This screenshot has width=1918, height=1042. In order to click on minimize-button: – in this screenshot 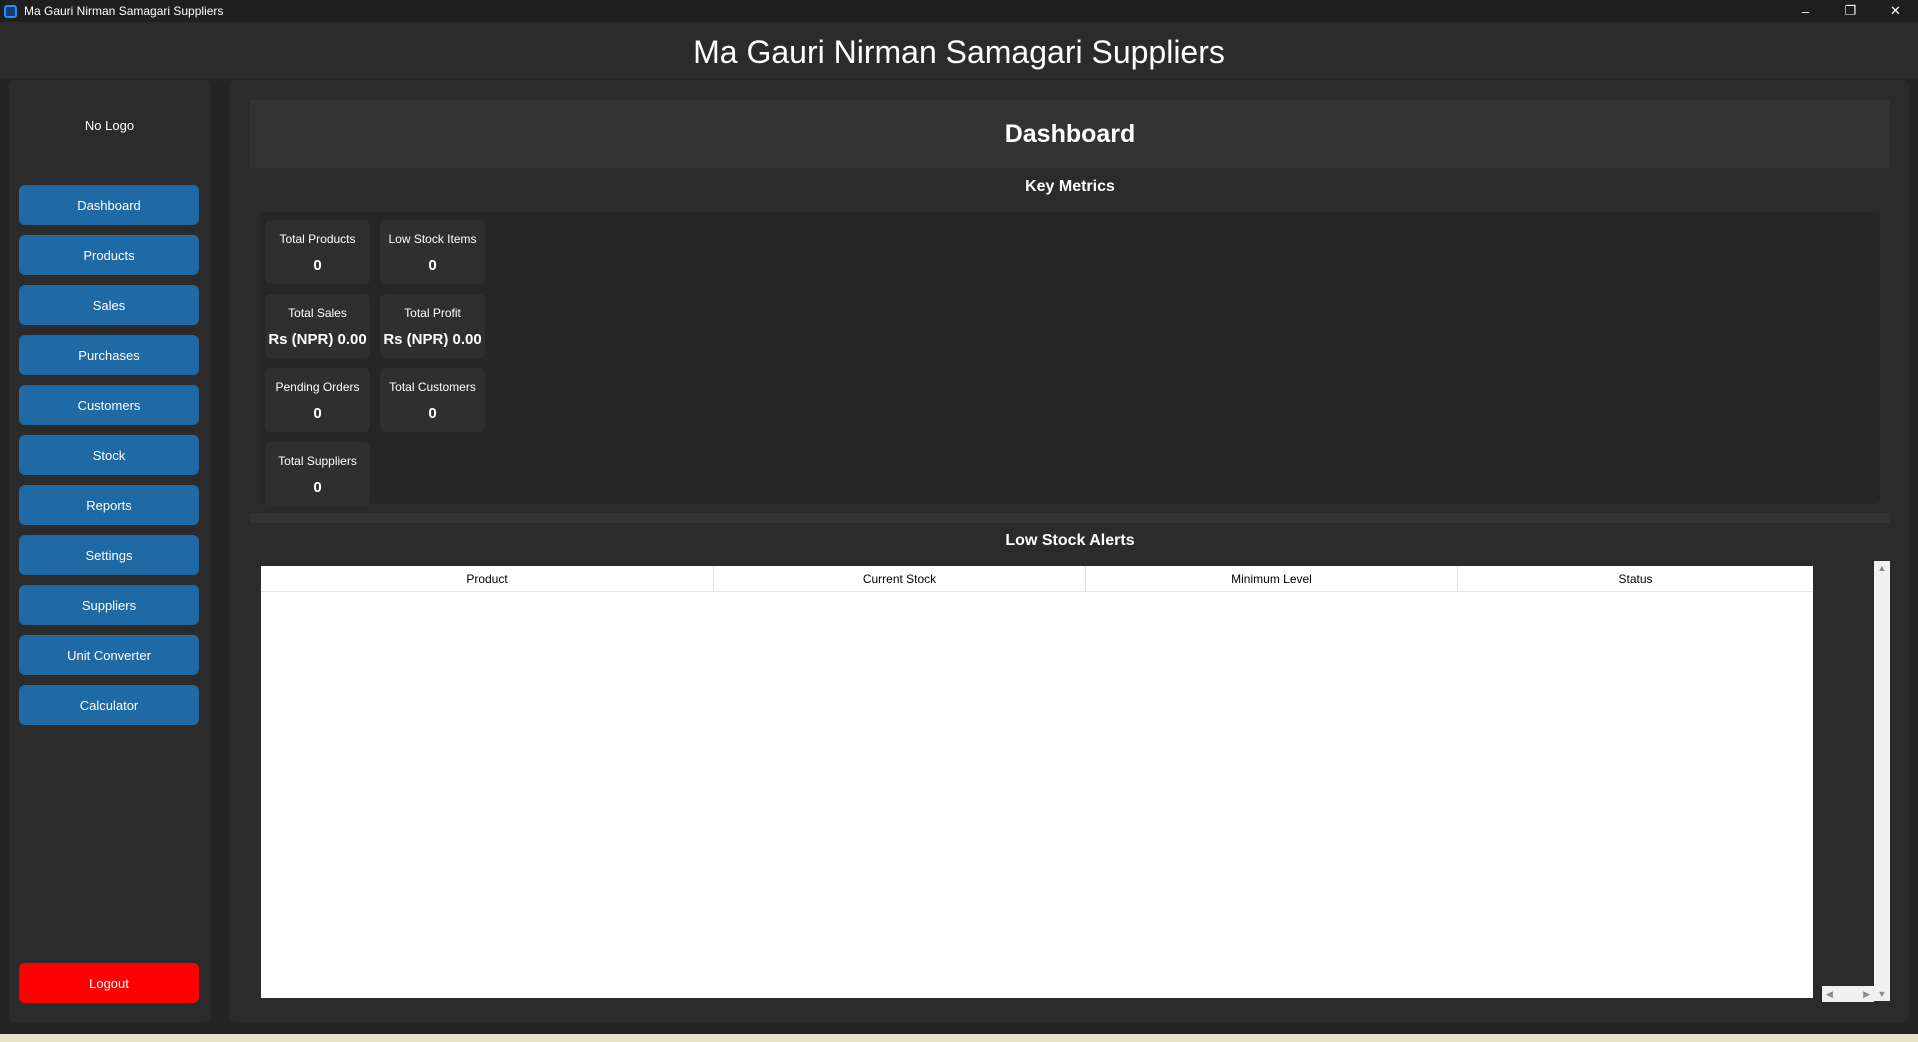, I will do `click(1805, 11)`.